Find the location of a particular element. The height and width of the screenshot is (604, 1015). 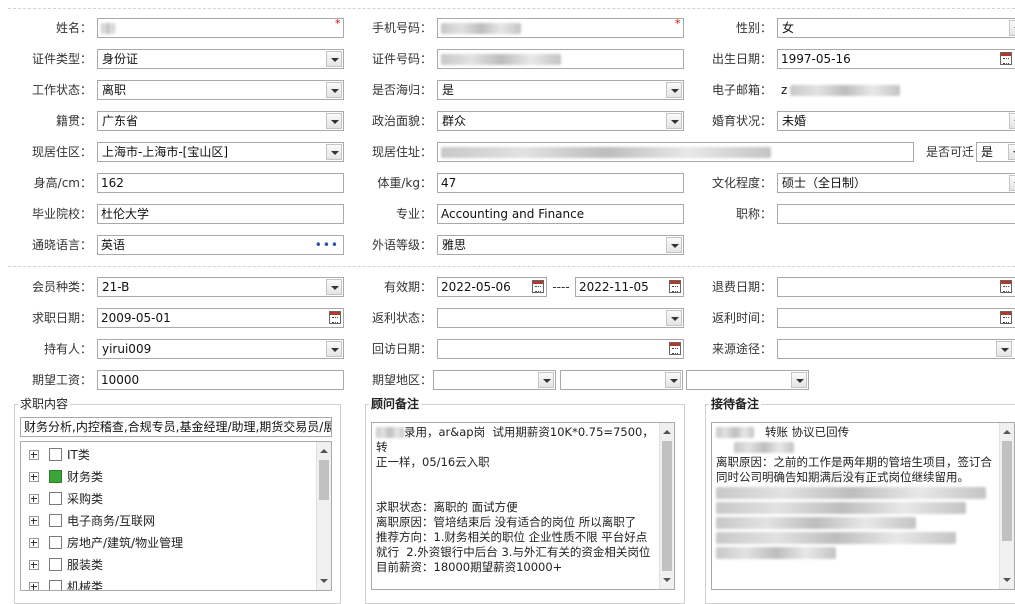

rebate-status-select is located at coordinates (560, 318).